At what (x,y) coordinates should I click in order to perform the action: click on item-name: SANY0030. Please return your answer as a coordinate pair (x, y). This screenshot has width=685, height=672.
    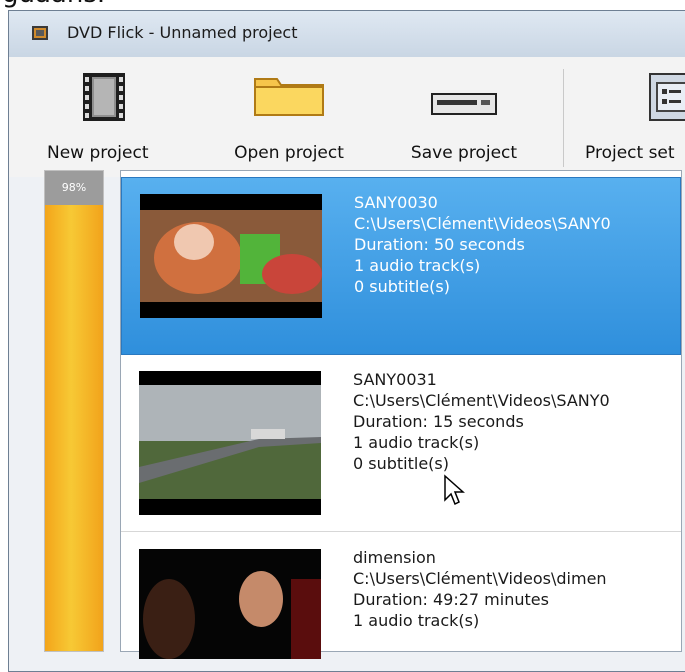
    Looking at the image, I should click on (396, 202).